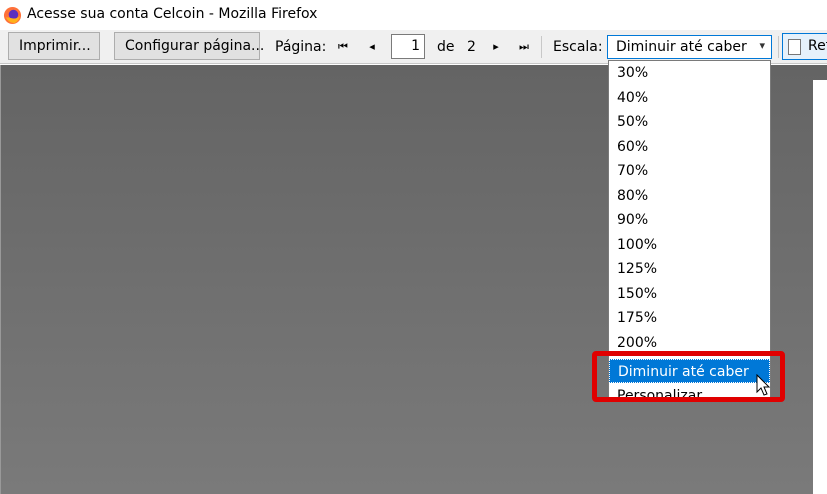  Describe the element at coordinates (794, 47) in the screenshot. I see `document-icon` at that location.